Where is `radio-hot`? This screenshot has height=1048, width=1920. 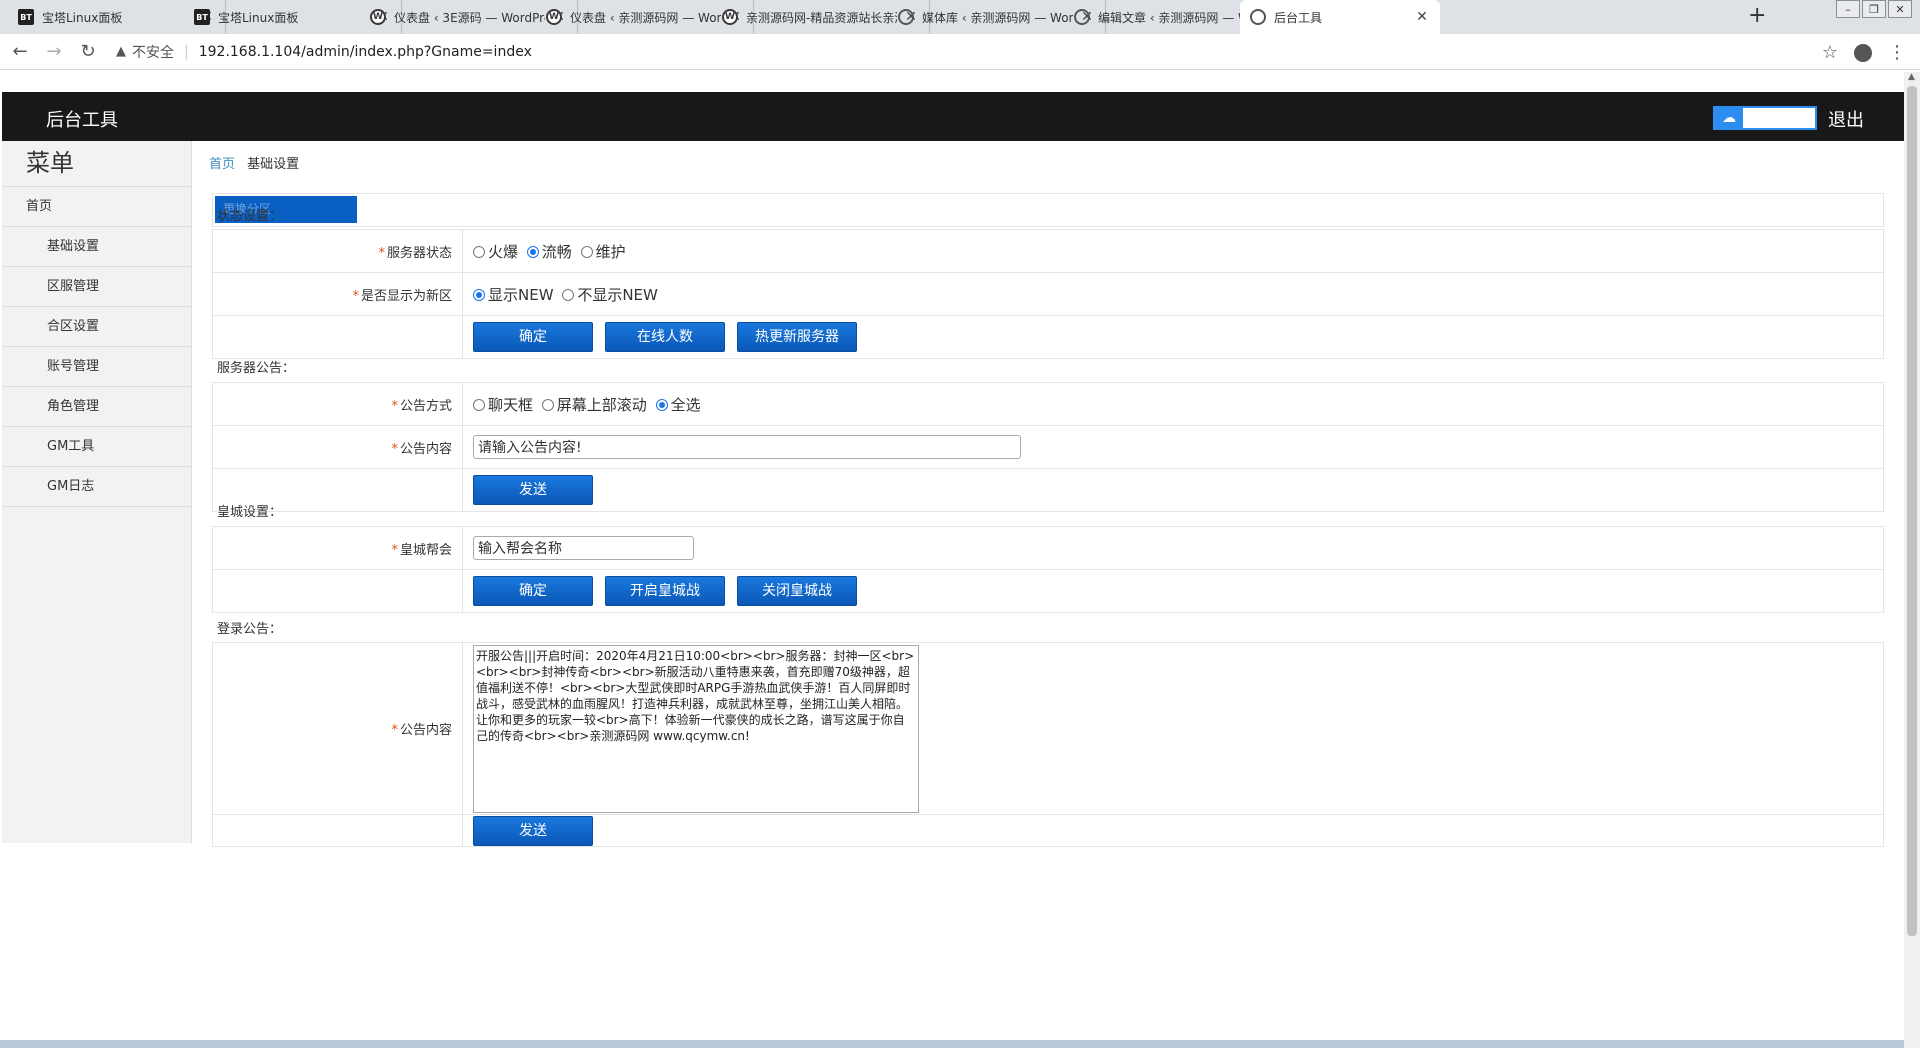
radio-hot is located at coordinates (479, 251).